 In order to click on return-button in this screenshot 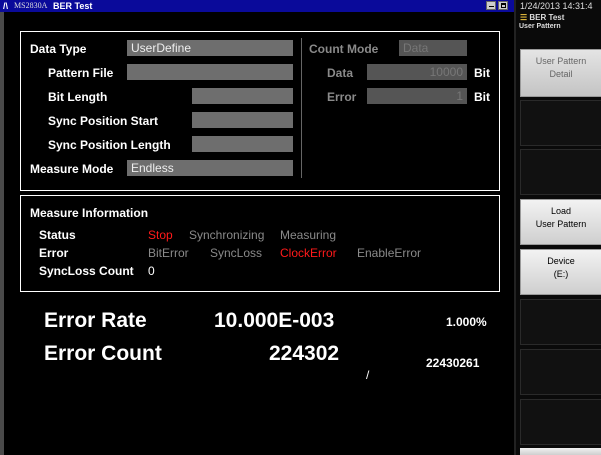, I will do `click(560, 451)`.